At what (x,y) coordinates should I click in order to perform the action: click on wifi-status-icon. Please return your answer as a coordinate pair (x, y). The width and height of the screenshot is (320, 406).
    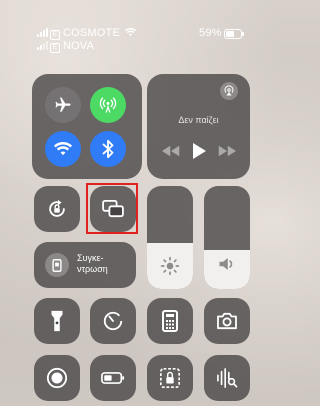
    Looking at the image, I should click on (131, 32).